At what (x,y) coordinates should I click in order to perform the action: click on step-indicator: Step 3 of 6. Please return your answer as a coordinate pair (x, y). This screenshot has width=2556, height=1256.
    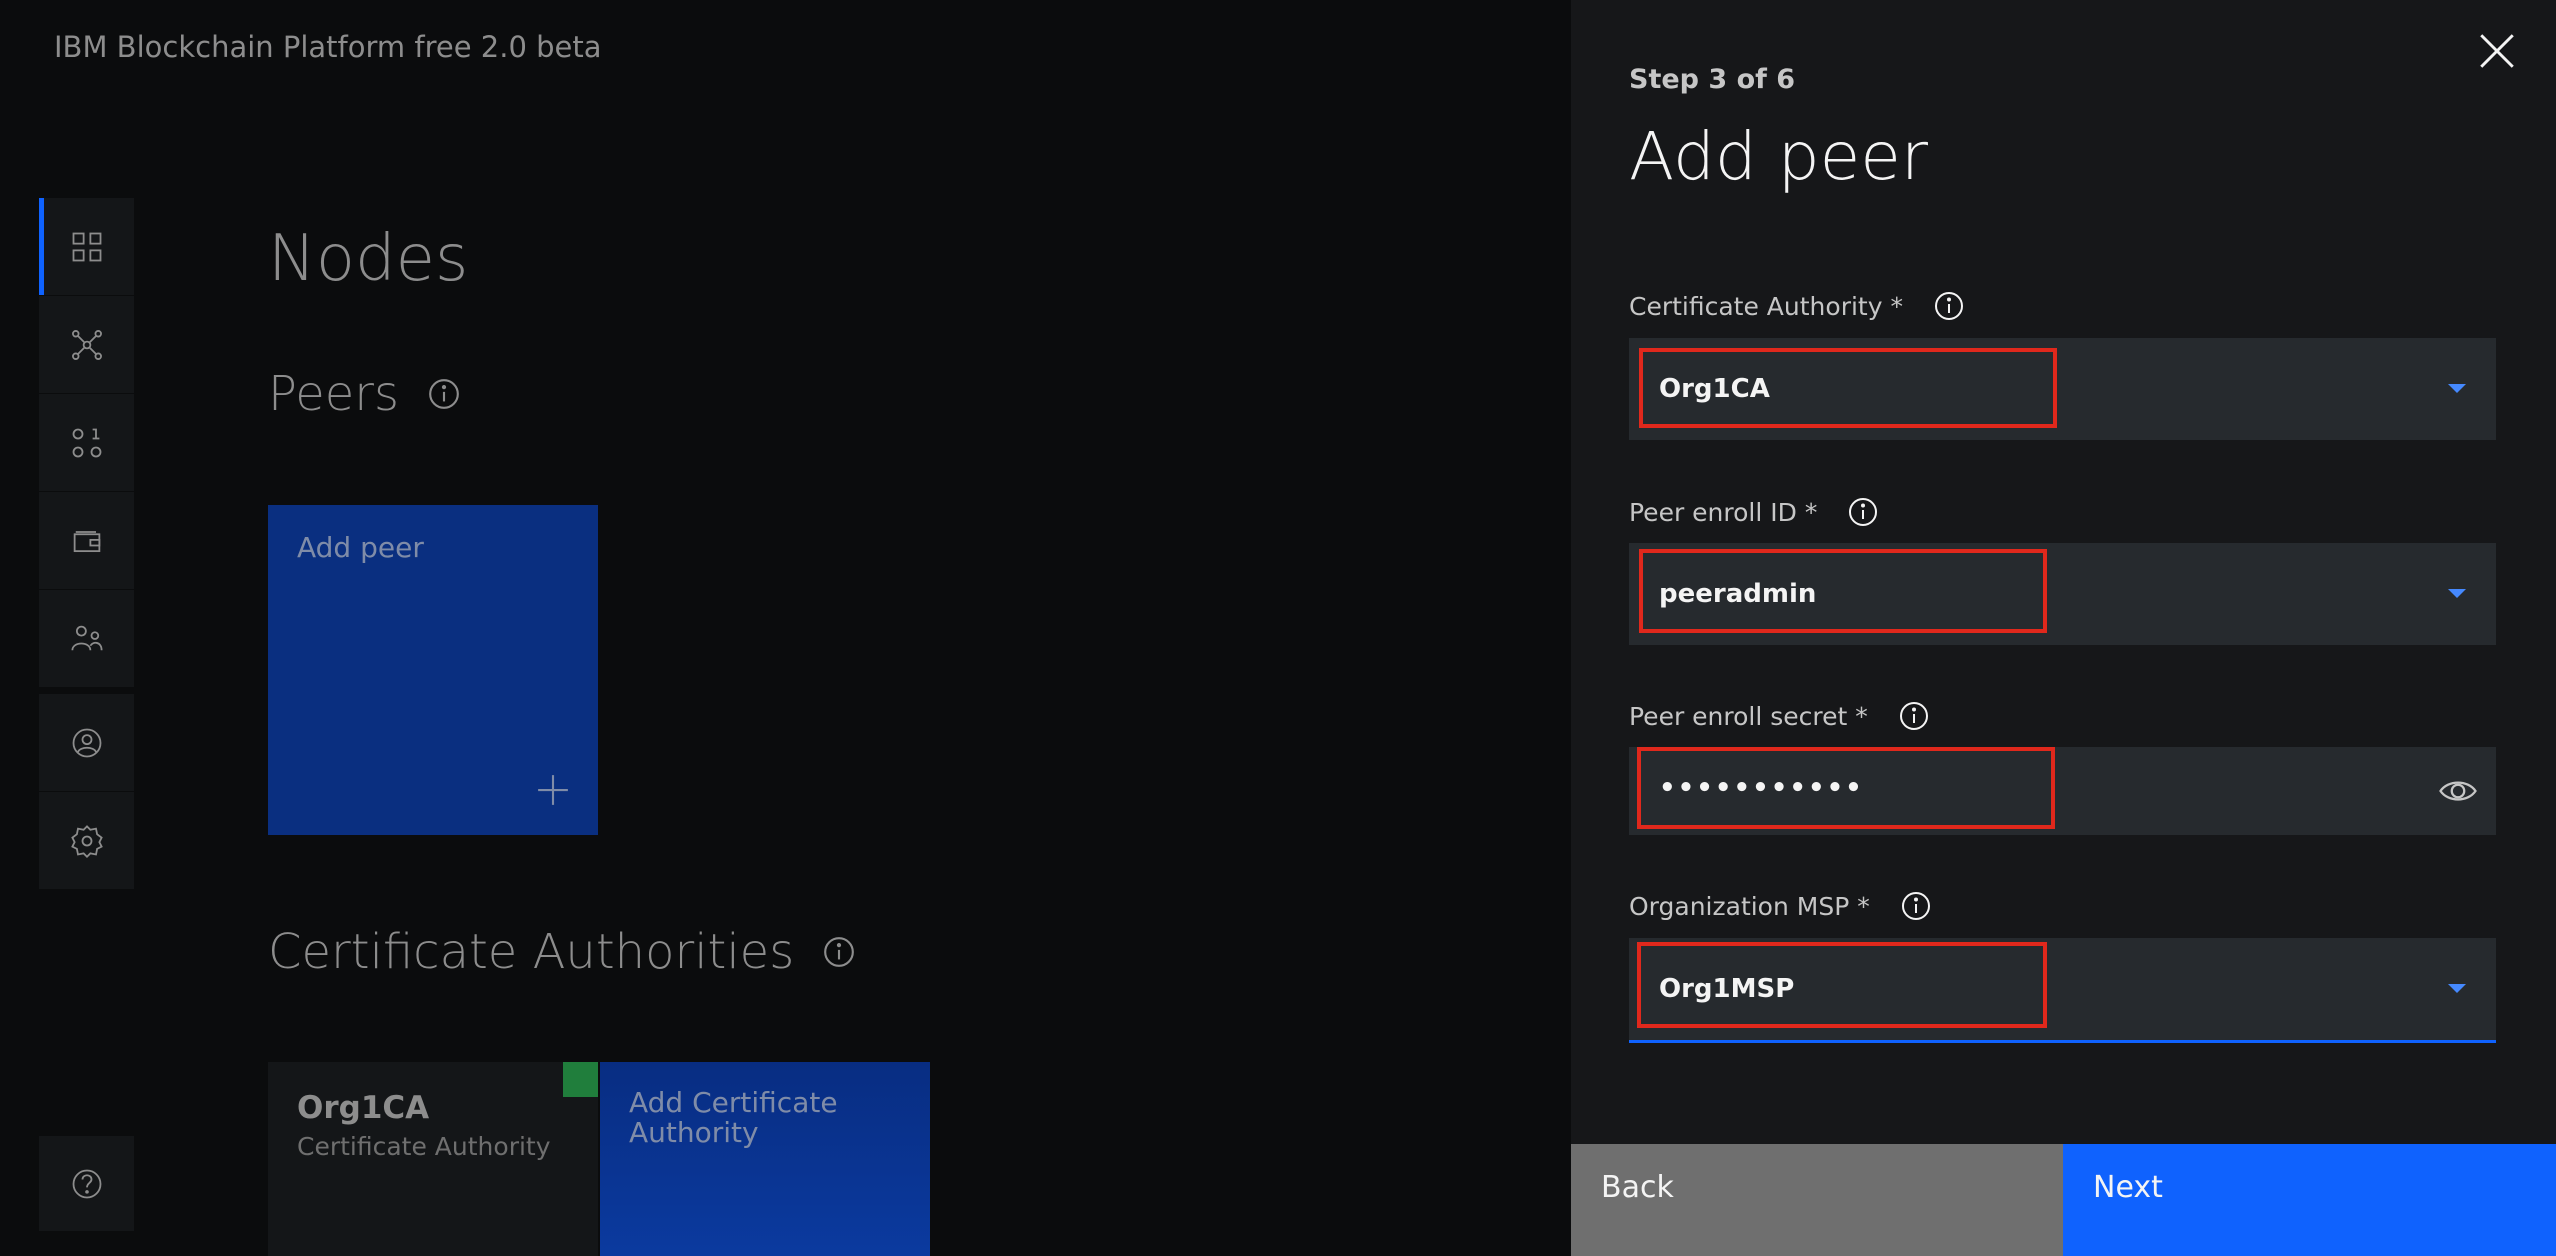
    Looking at the image, I should click on (1712, 79).